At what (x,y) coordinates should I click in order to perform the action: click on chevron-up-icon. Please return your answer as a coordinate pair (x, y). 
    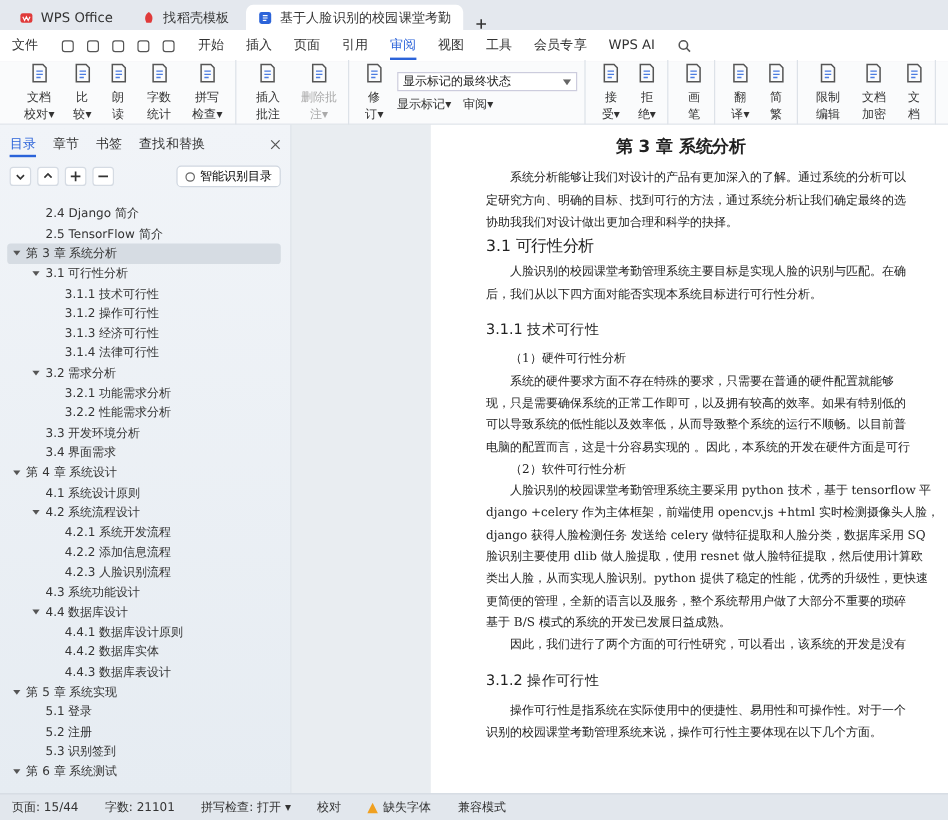
    Looking at the image, I should click on (48, 176).